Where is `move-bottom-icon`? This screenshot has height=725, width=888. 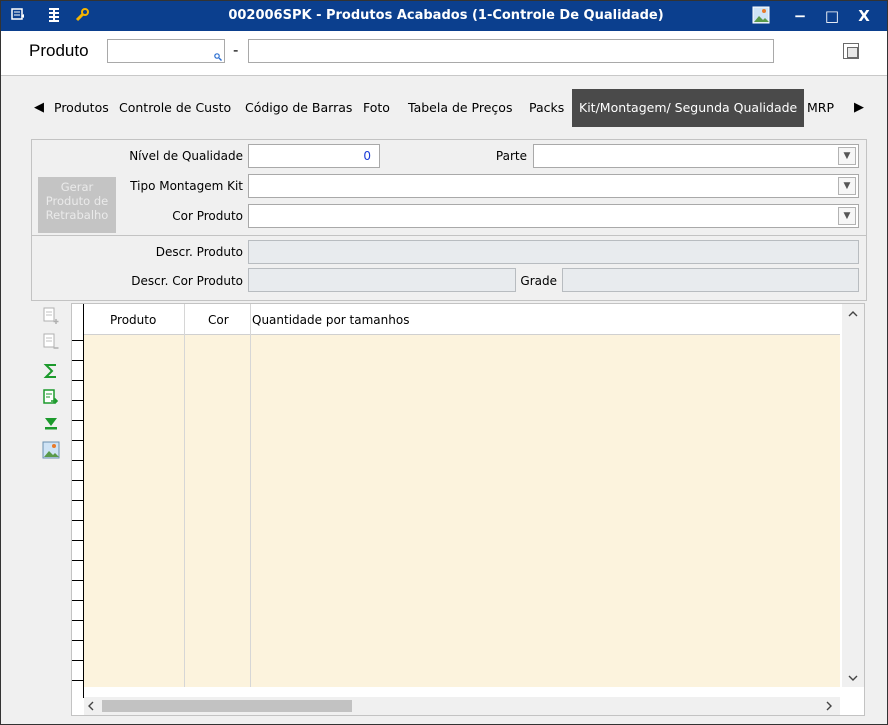
move-bottom-icon is located at coordinates (51, 425).